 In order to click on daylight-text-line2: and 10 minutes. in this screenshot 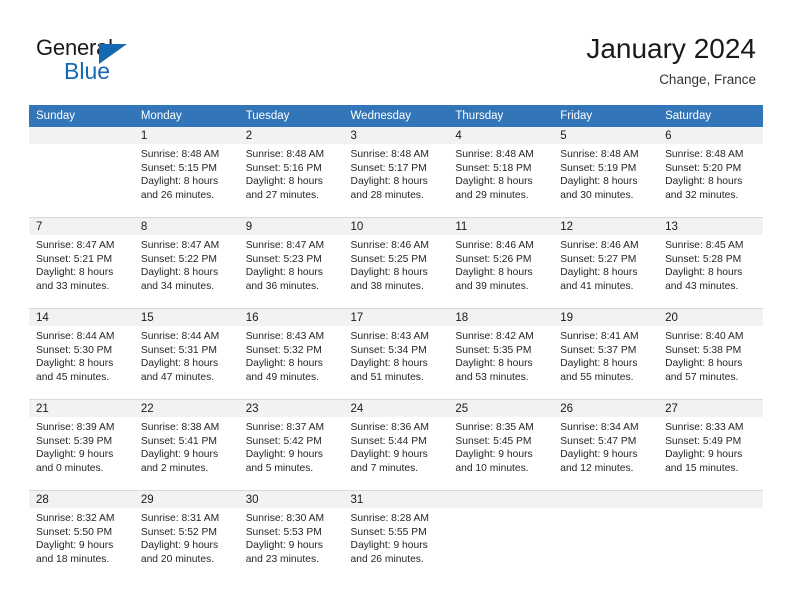, I will do `click(492, 468)`.